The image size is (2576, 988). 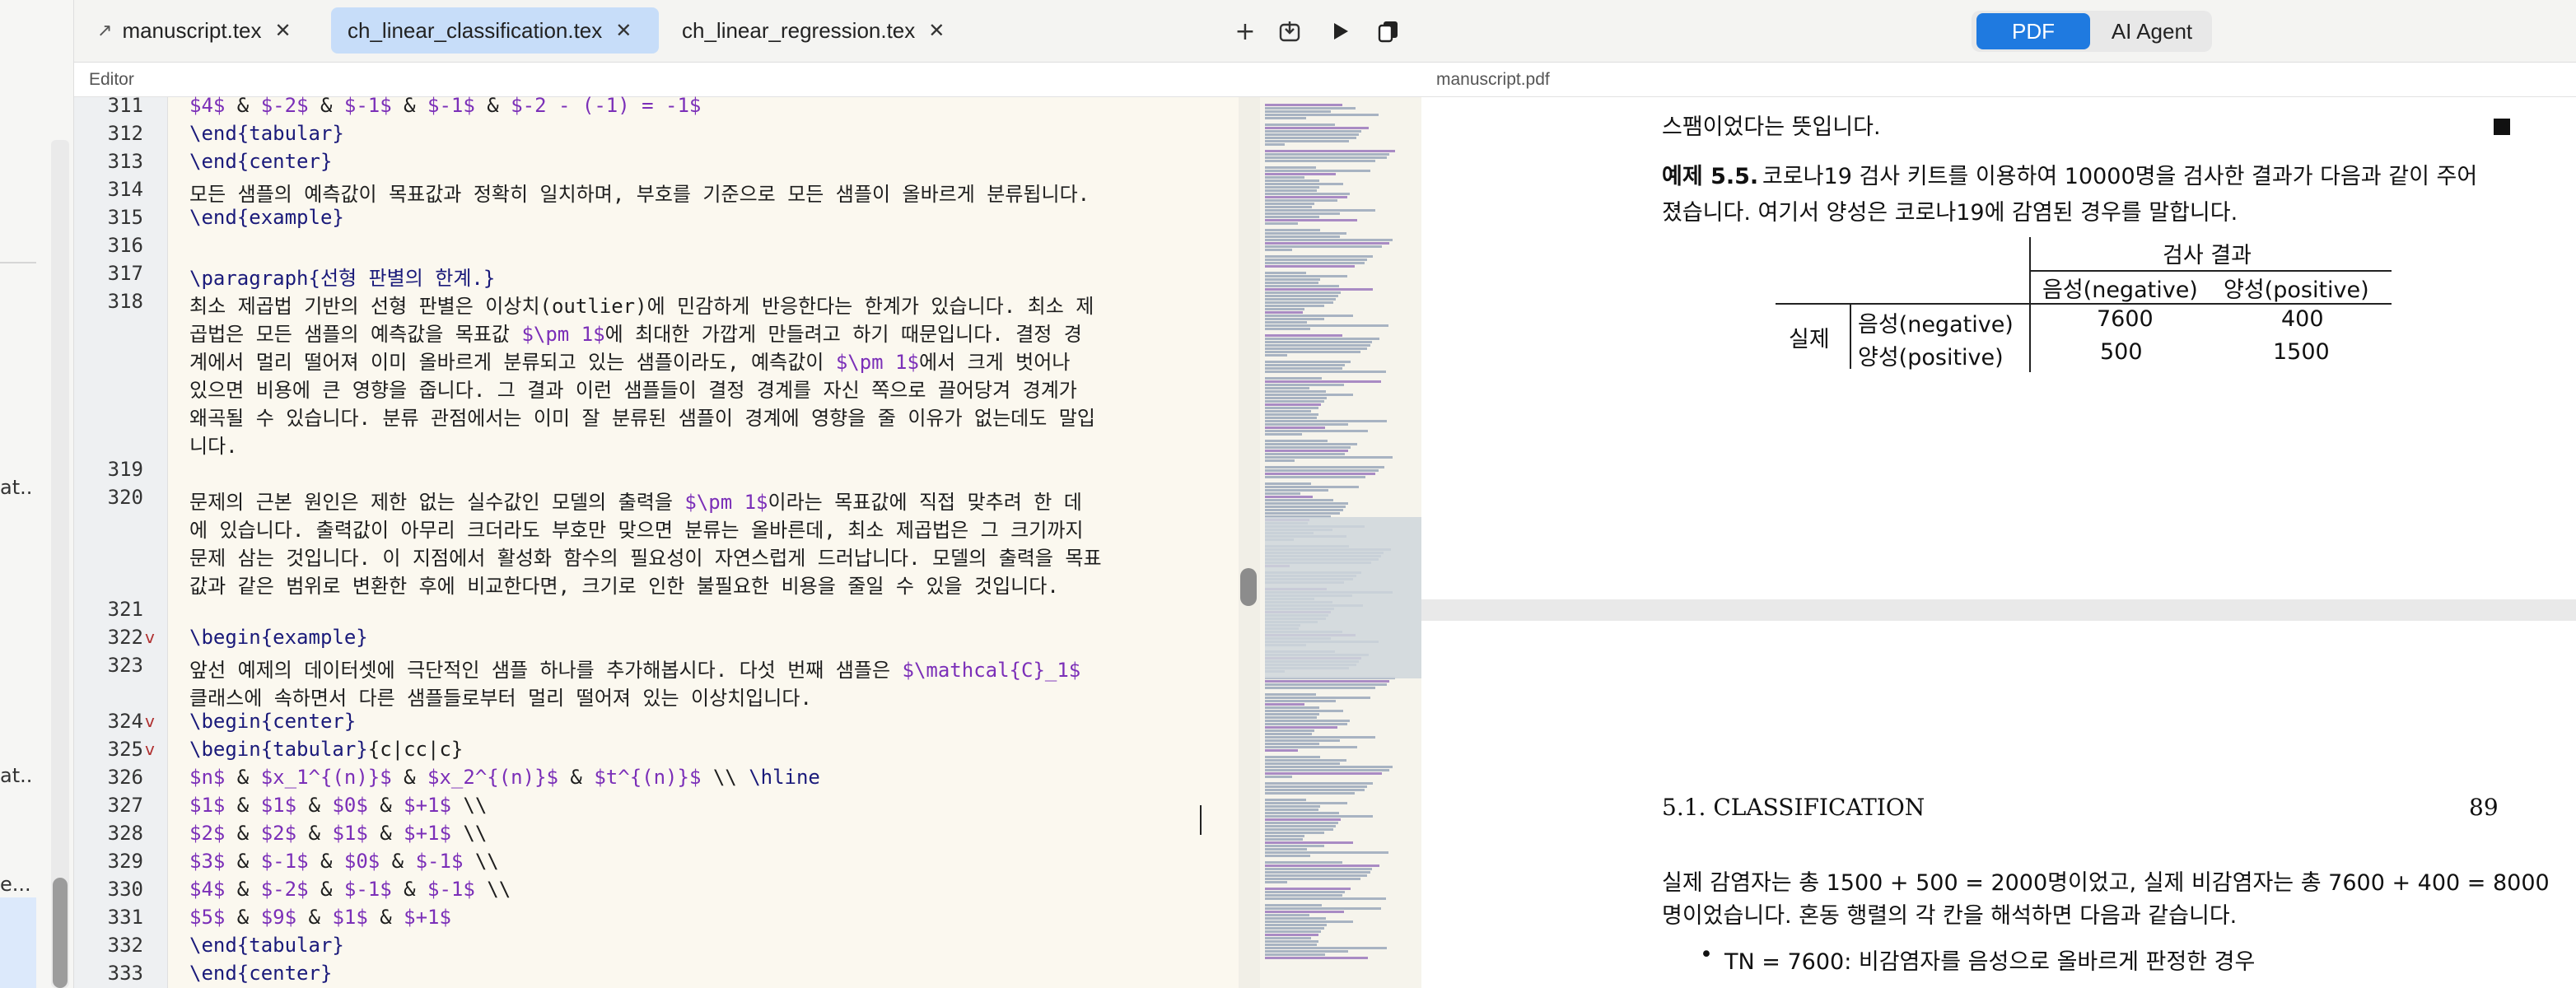 What do you see at coordinates (125, 245) in the screenshot?
I see `line-number: 316` at bounding box center [125, 245].